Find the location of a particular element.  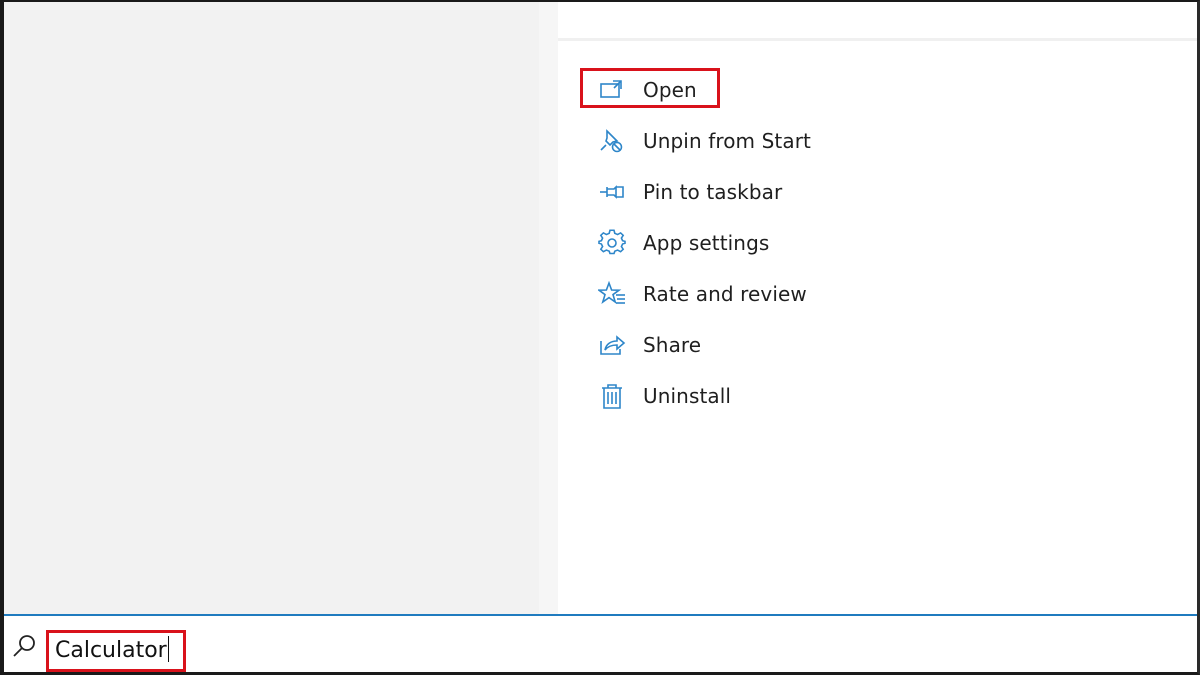

pane-divider is located at coordinates (548, 308).